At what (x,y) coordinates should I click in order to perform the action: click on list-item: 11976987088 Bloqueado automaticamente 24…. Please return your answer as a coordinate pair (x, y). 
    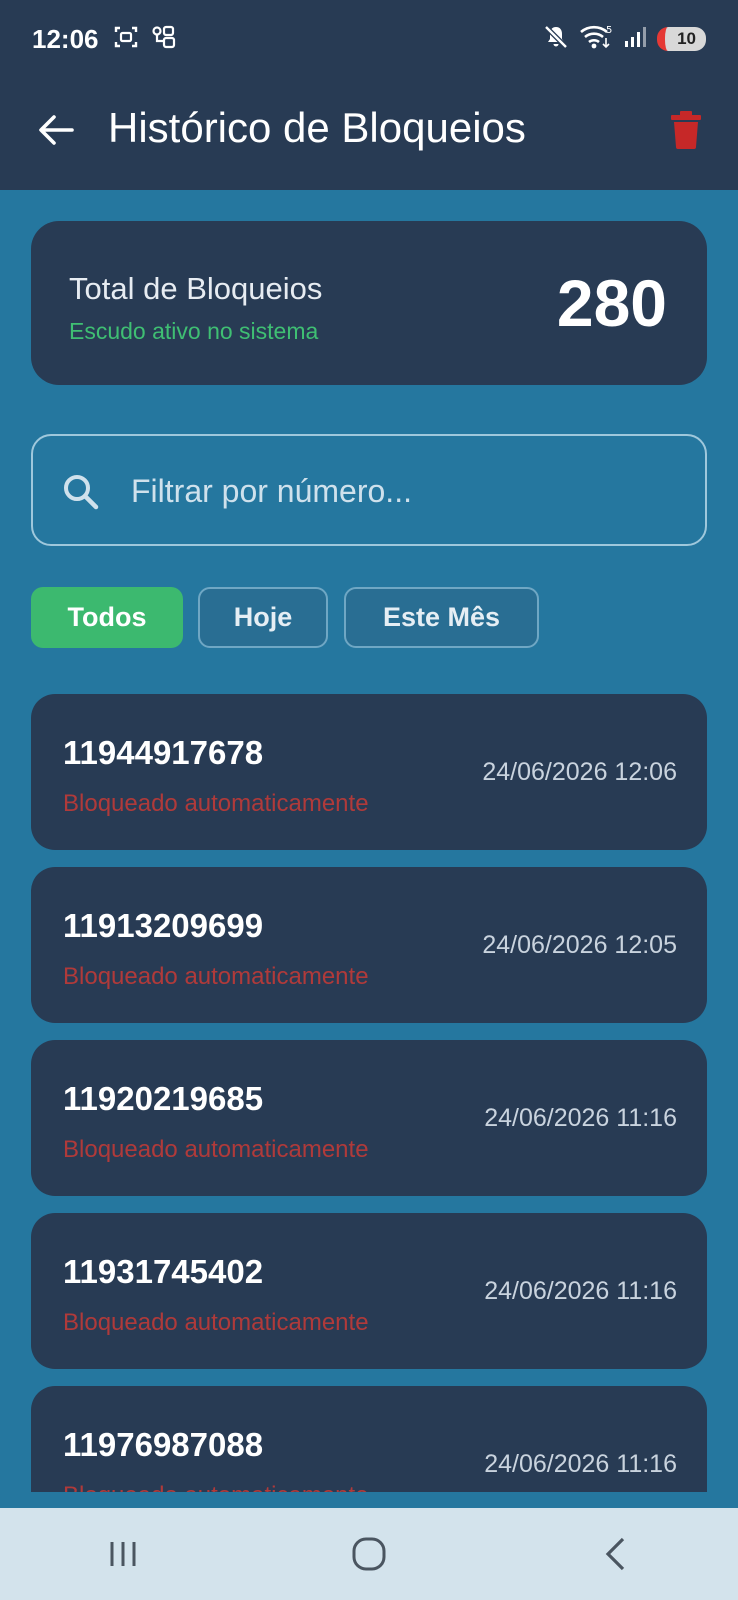
    Looking at the image, I should click on (369, 1439).